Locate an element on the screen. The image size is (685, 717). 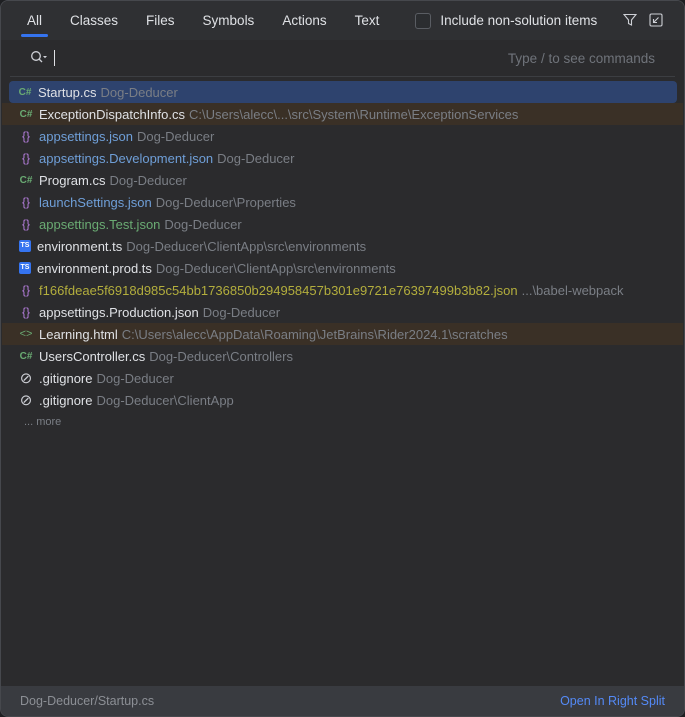
open-in-right-split-link: Open In Right Split is located at coordinates (612, 701).